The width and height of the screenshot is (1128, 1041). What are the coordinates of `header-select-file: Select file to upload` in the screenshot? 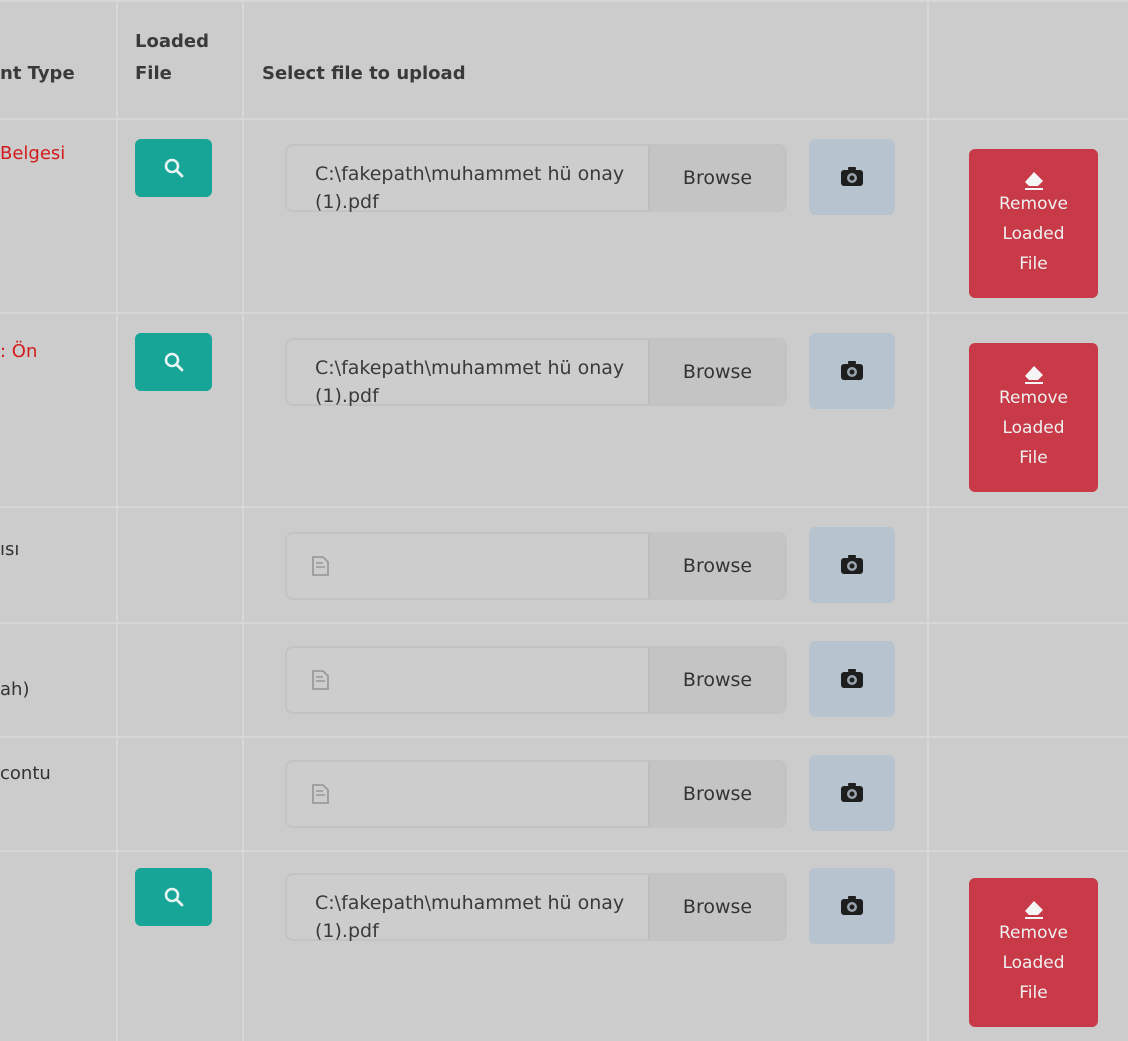 It's located at (364, 73).